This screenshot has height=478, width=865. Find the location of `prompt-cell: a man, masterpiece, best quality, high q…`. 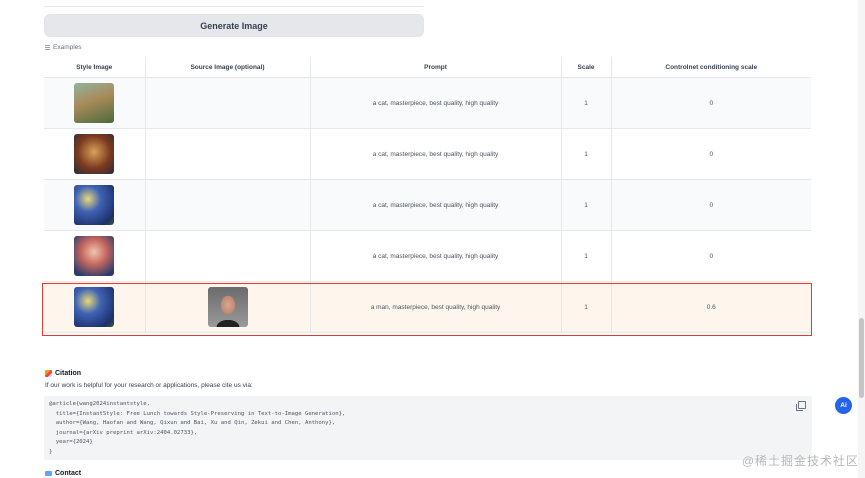

prompt-cell: a man, masterpiece, best quality, high q… is located at coordinates (436, 307).